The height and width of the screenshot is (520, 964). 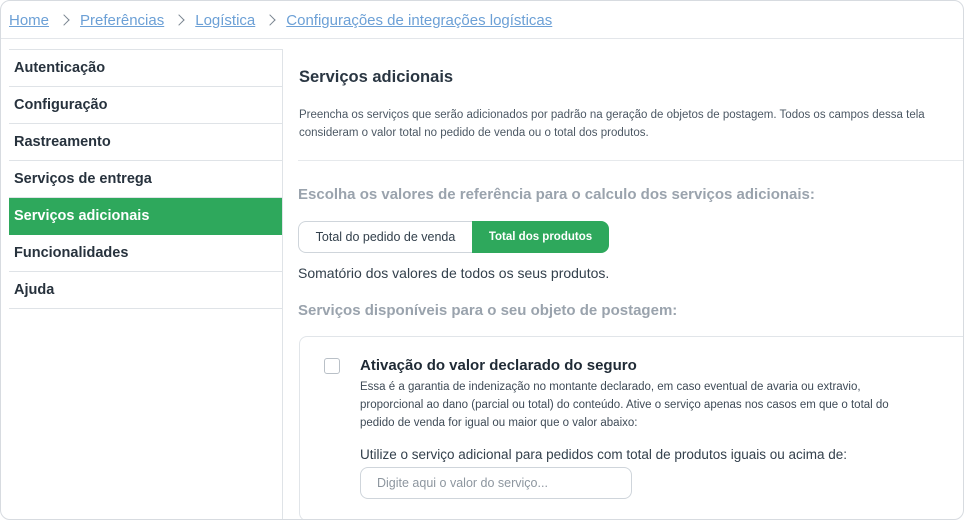 What do you see at coordinates (29, 20) in the screenshot?
I see `breadcrumb-home: Home` at bounding box center [29, 20].